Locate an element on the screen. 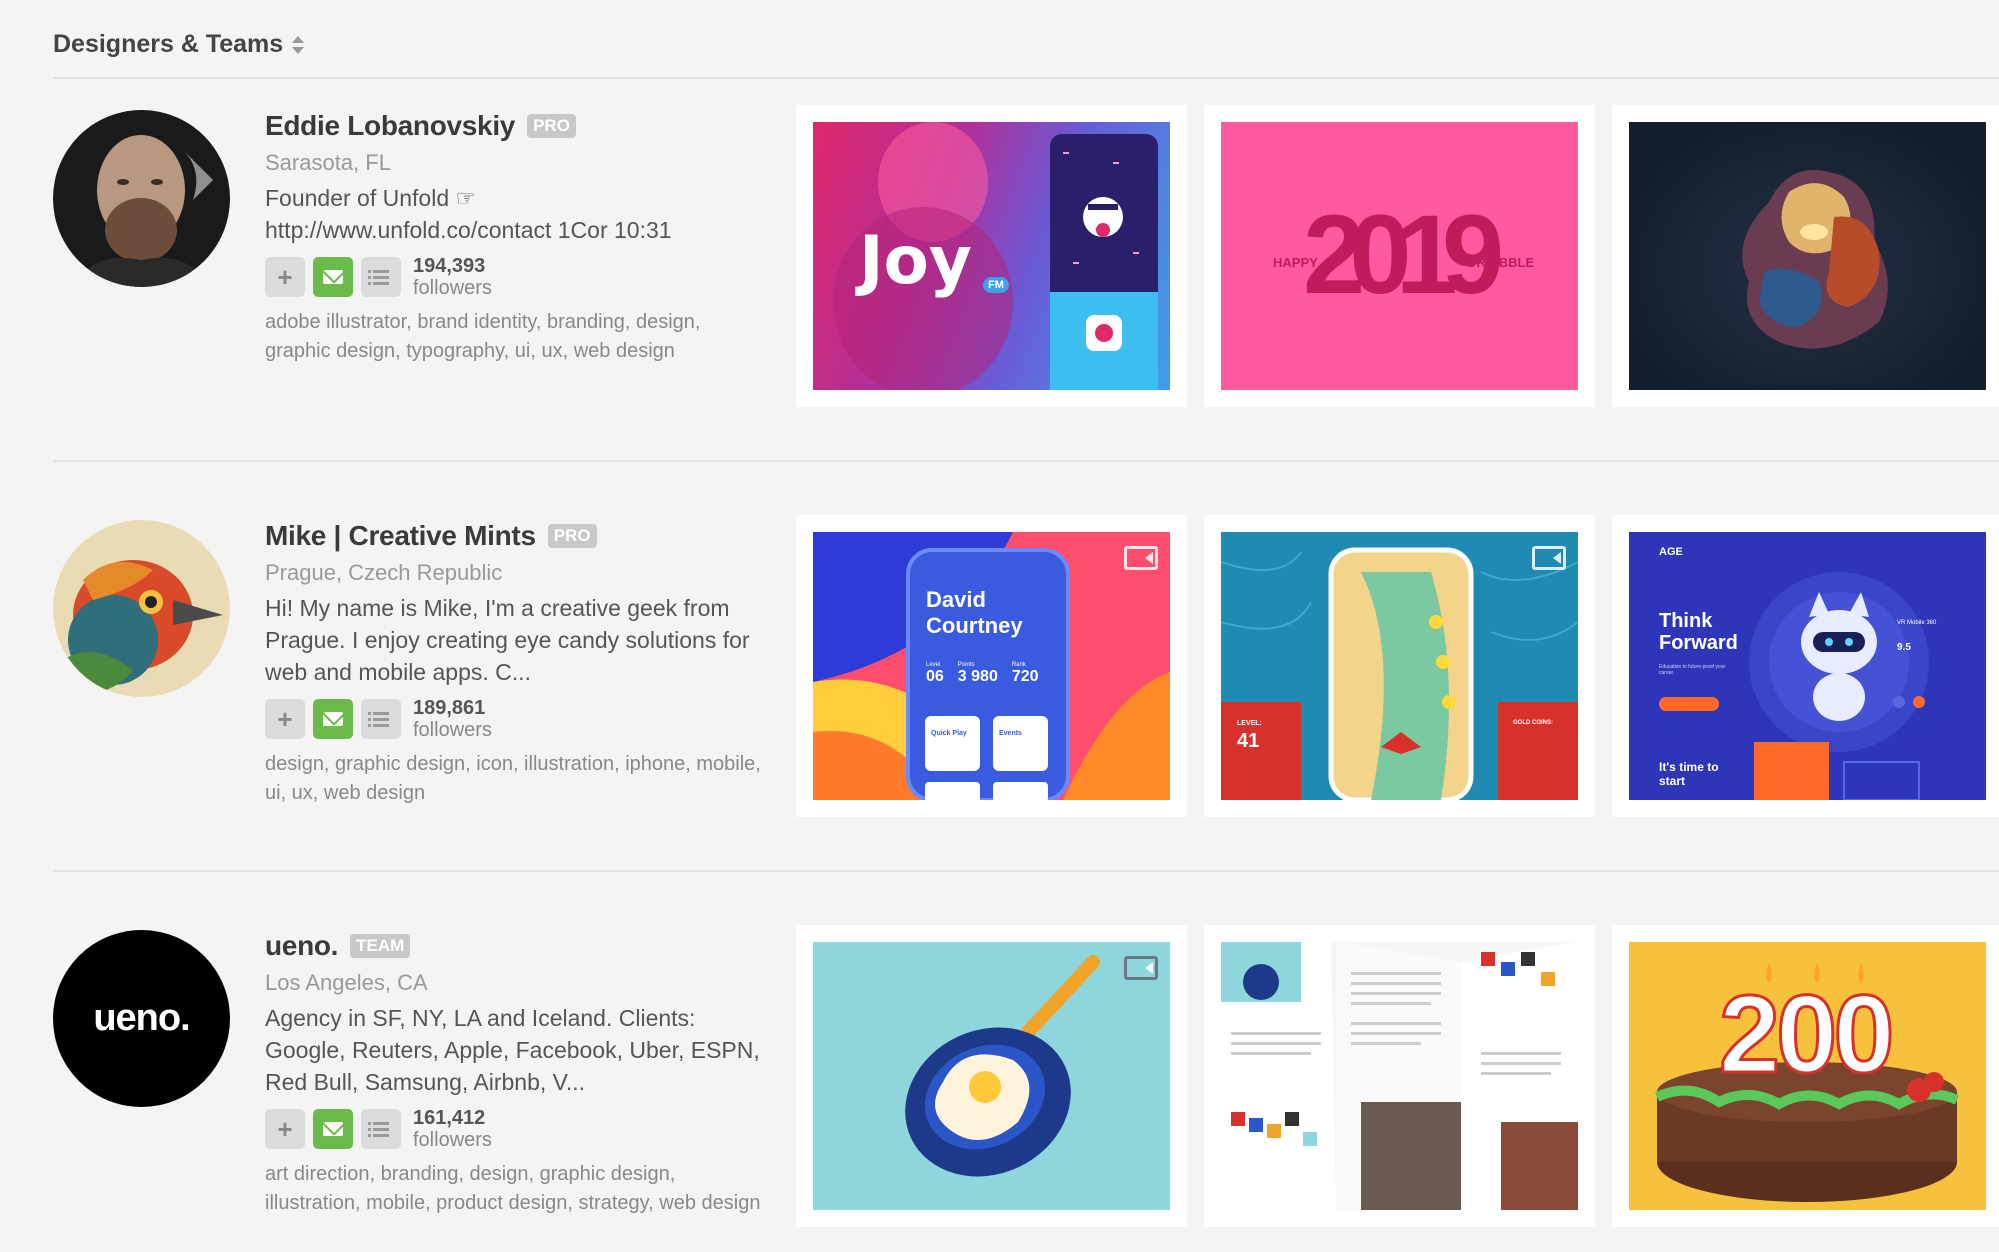 The height and width of the screenshot is (1252, 1999). stat-value: 720 is located at coordinates (1025, 676).